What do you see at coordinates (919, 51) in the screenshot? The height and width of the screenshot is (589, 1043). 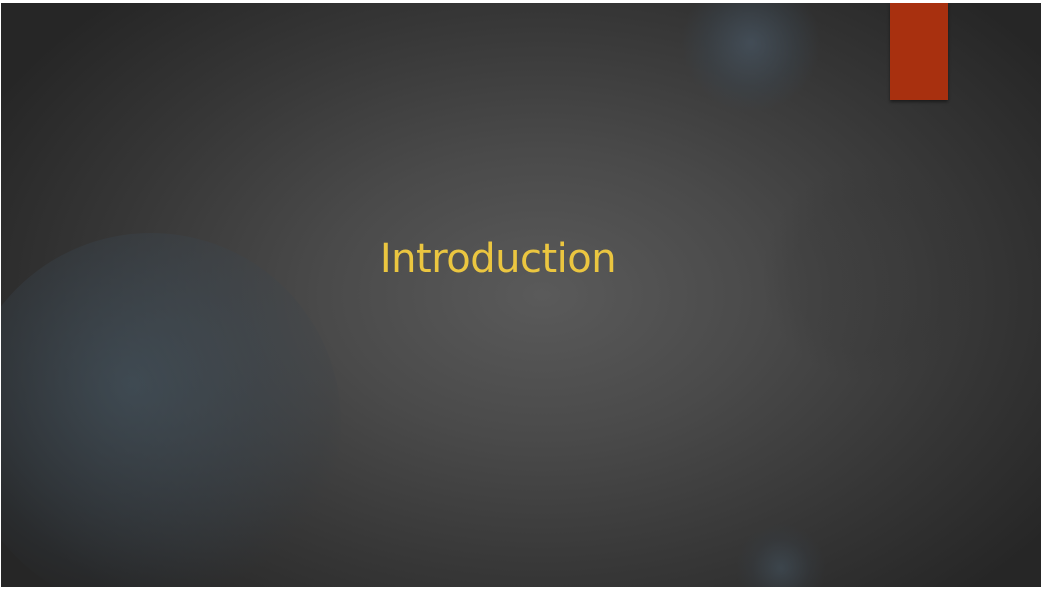 I see `accent-tab` at bounding box center [919, 51].